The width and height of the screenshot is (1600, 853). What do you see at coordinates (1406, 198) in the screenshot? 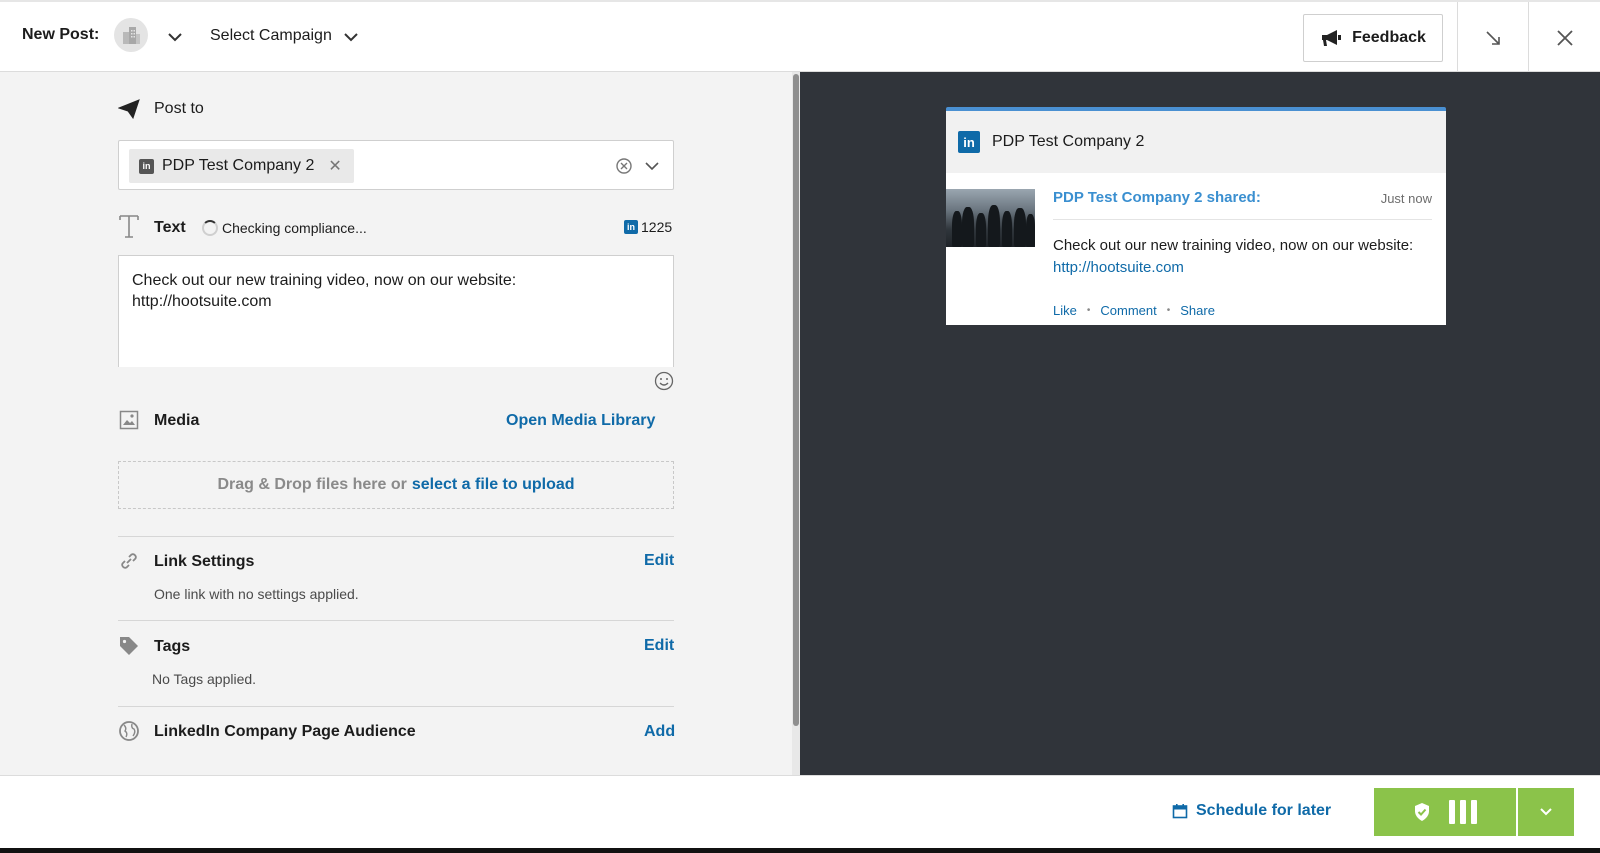
I see `preview-timestamp: Just now` at bounding box center [1406, 198].